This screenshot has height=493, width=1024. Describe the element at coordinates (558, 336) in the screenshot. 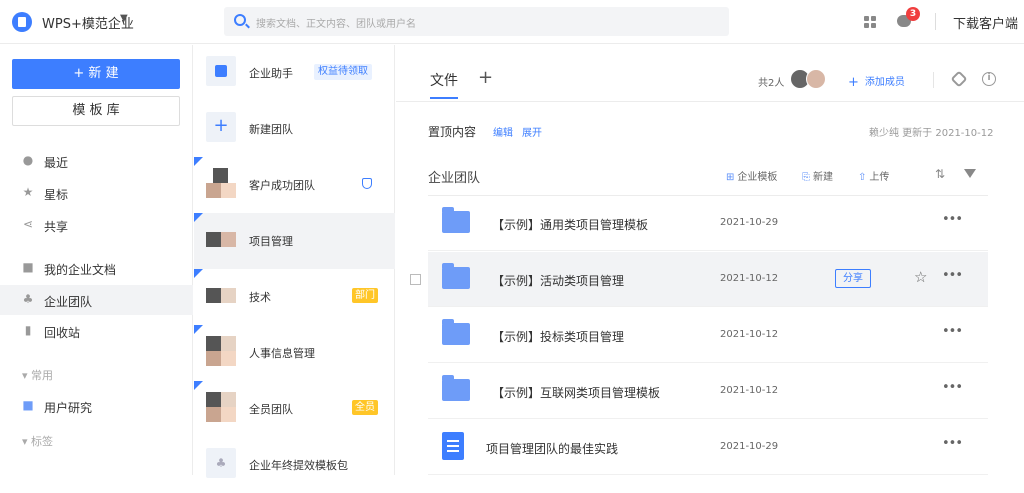

I see `file-title: 【示例】投标类项目管理` at that location.